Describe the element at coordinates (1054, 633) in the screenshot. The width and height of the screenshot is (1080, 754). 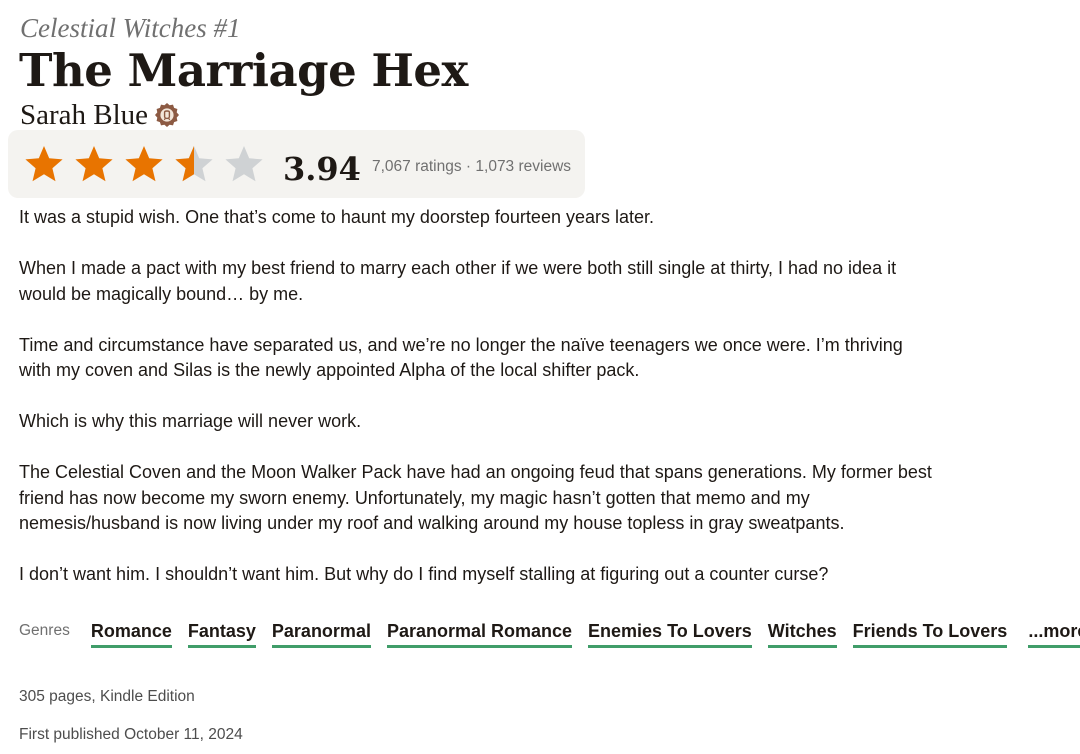
I see `genres-more-button: ...more` at that location.